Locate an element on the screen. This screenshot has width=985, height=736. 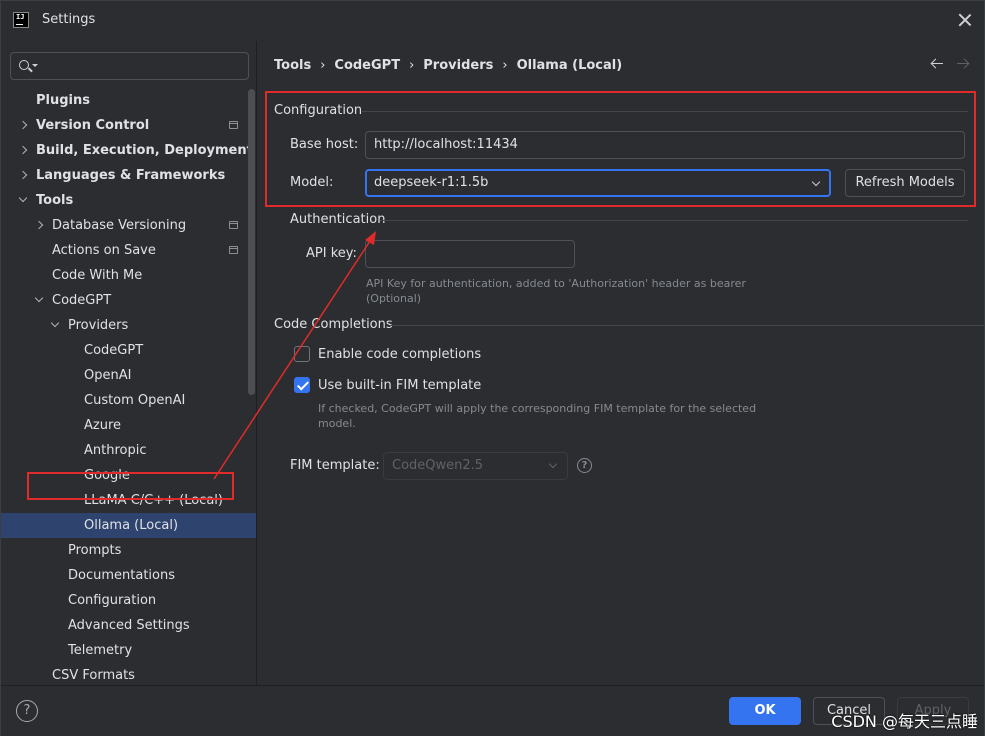
sidebar-item-label: Database Versioning is located at coordinates (119, 225).